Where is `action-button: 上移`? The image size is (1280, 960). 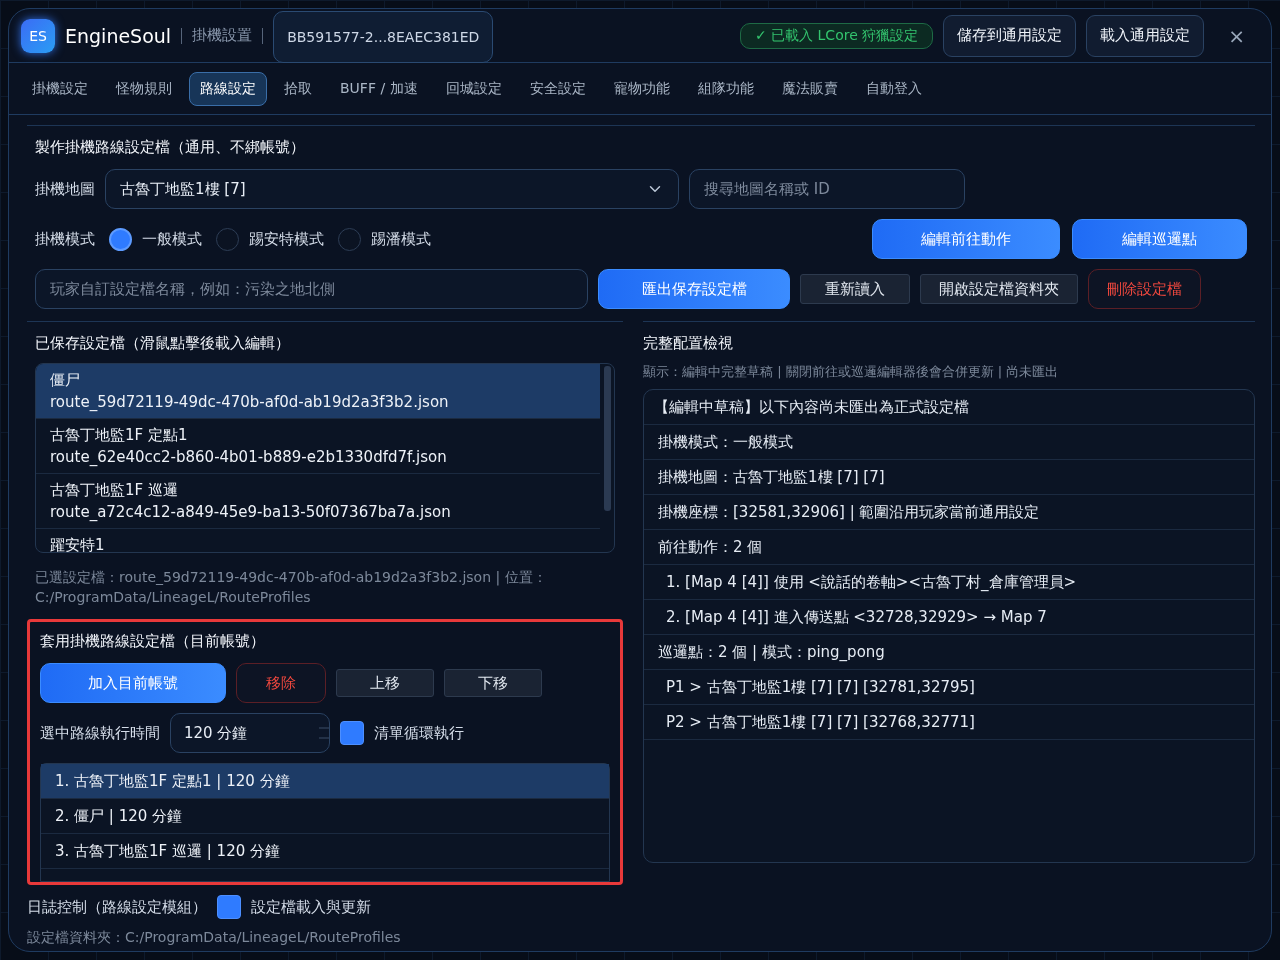
action-button: 上移 is located at coordinates (385, 683).